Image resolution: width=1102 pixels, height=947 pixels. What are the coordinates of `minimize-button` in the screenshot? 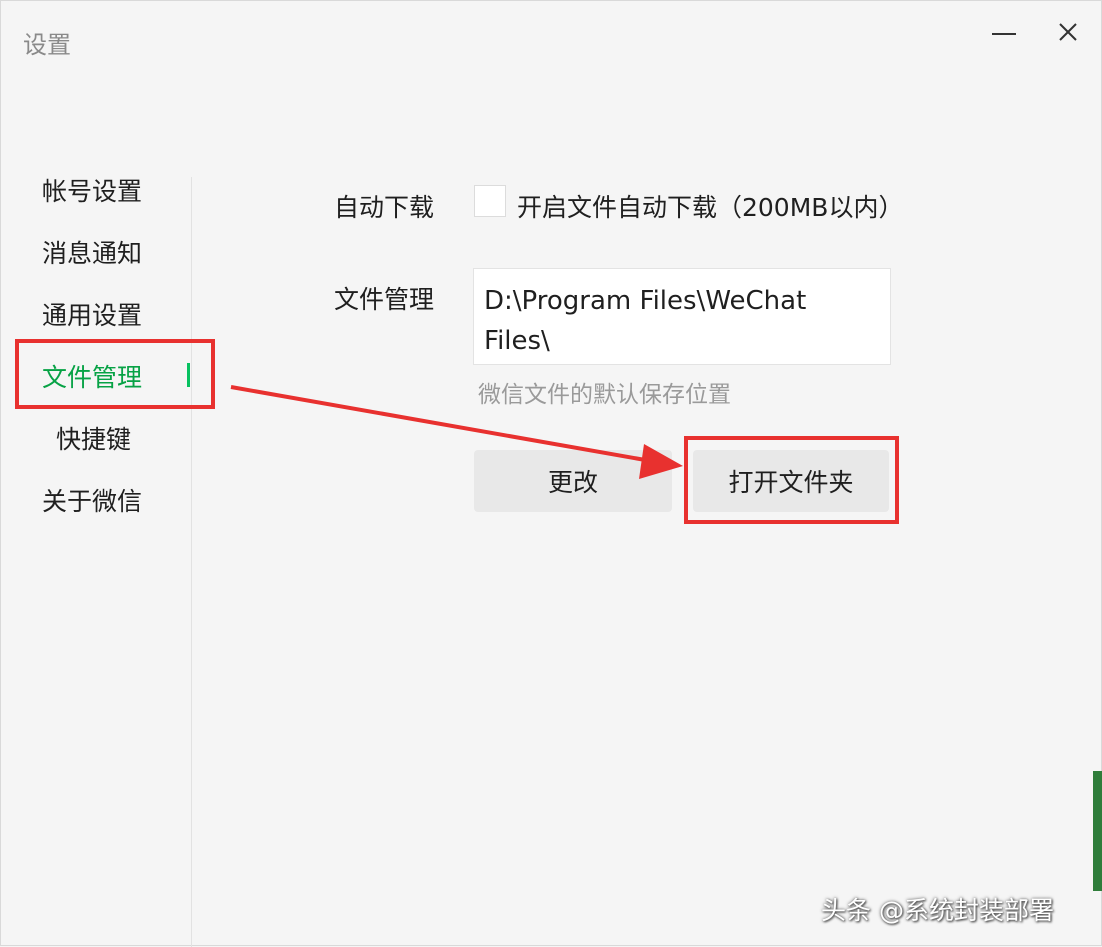 It's located at (1004, 33).